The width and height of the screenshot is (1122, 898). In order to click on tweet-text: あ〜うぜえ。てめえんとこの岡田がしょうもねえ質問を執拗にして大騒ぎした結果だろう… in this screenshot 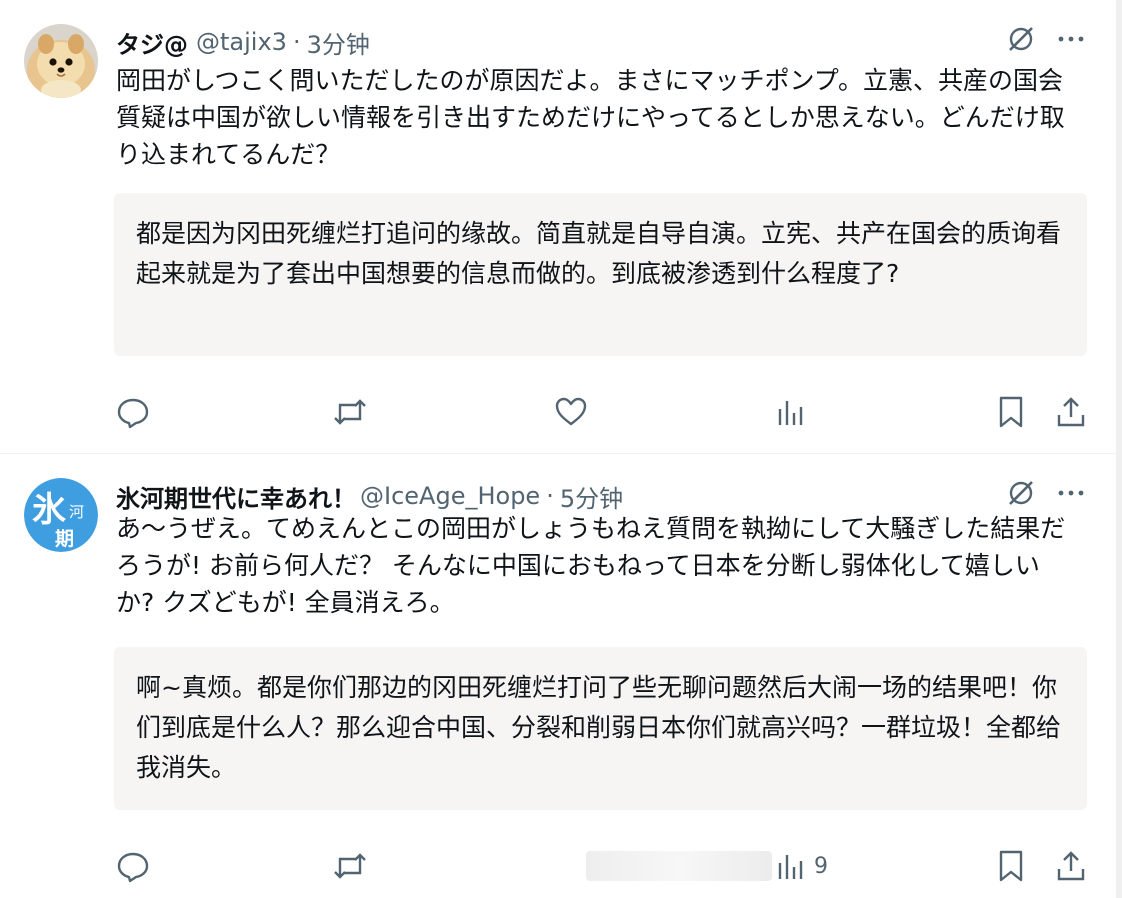, I will do `click(591, 565)`.